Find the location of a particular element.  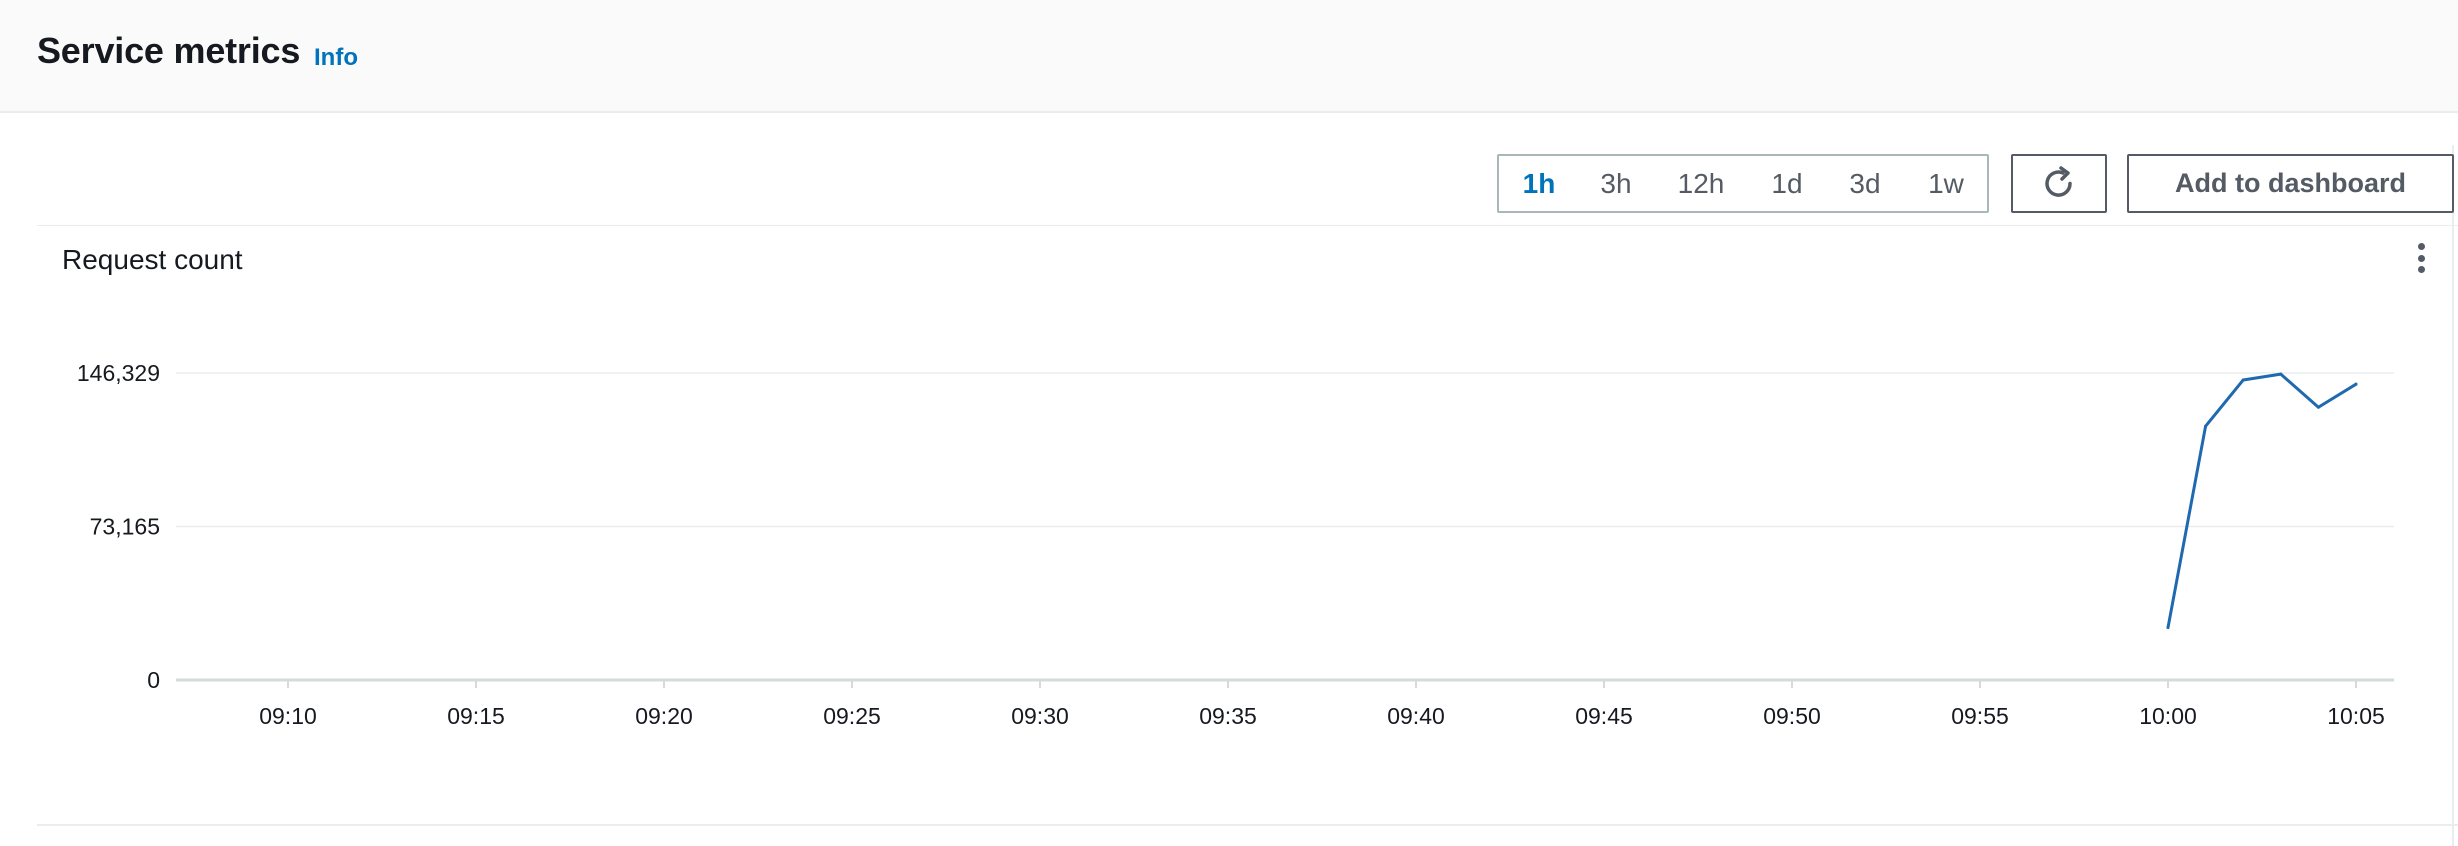

x-tick-label: 09:40 is located at coordinates (1416, 716).